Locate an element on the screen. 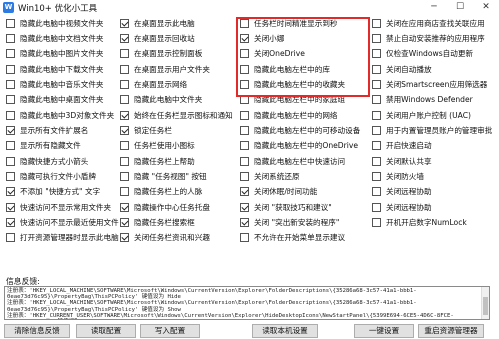  option-item: 关闭用户账户控制 (UAC) is located at coordinates (421, 115).